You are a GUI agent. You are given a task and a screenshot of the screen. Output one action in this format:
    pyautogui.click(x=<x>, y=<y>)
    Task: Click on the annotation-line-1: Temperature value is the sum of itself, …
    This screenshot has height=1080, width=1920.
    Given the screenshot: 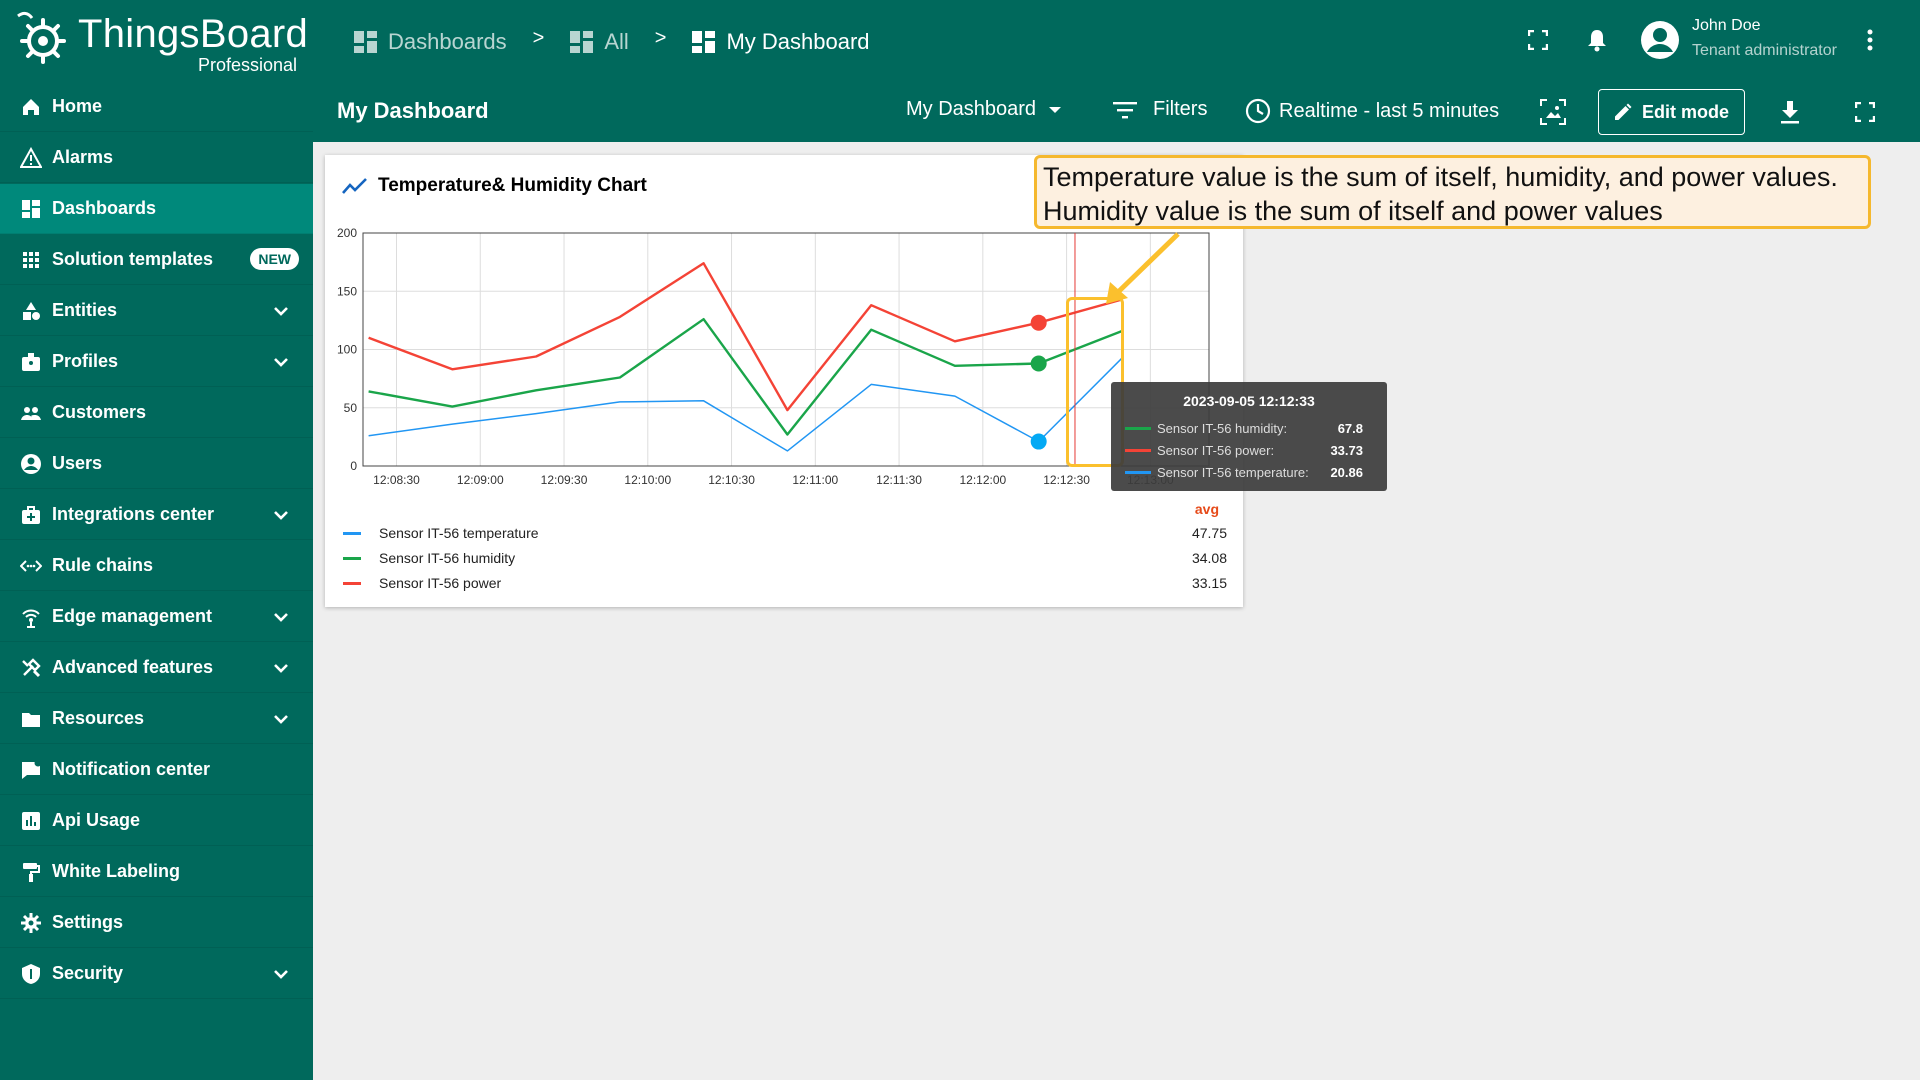 What is the action you would take?
    pyautogui.click(x=1440, y=177)
    